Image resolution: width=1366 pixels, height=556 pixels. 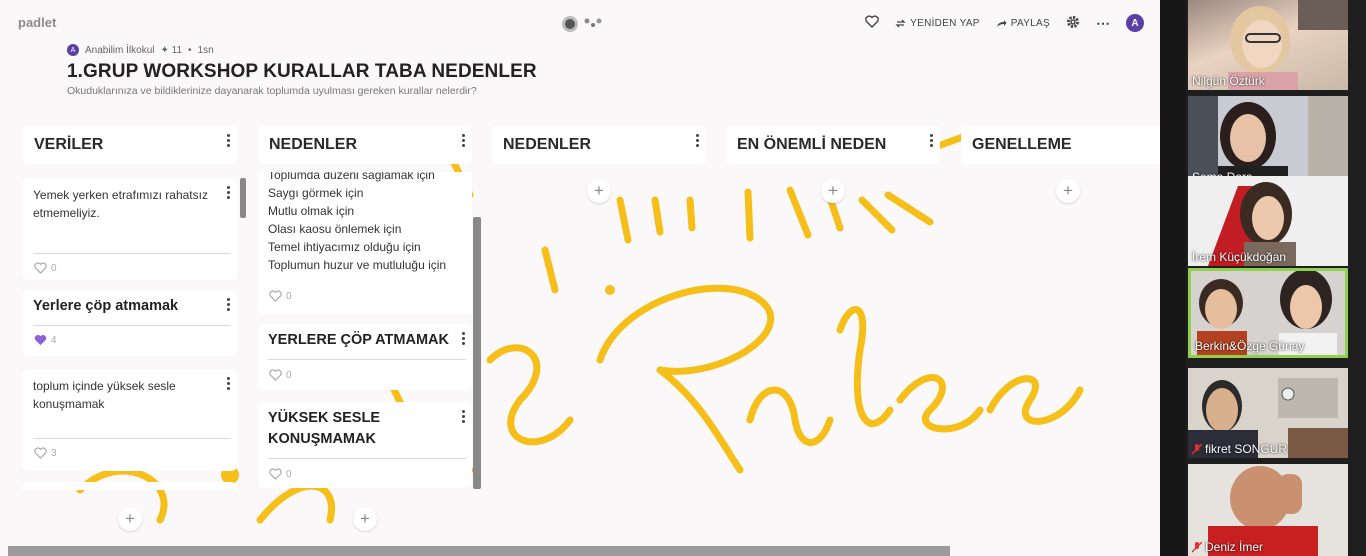 I want to click on board-title: 1.GRUP WORKSHOP KURALLAR TABA NEDENLER, so click(x=302, y=71).